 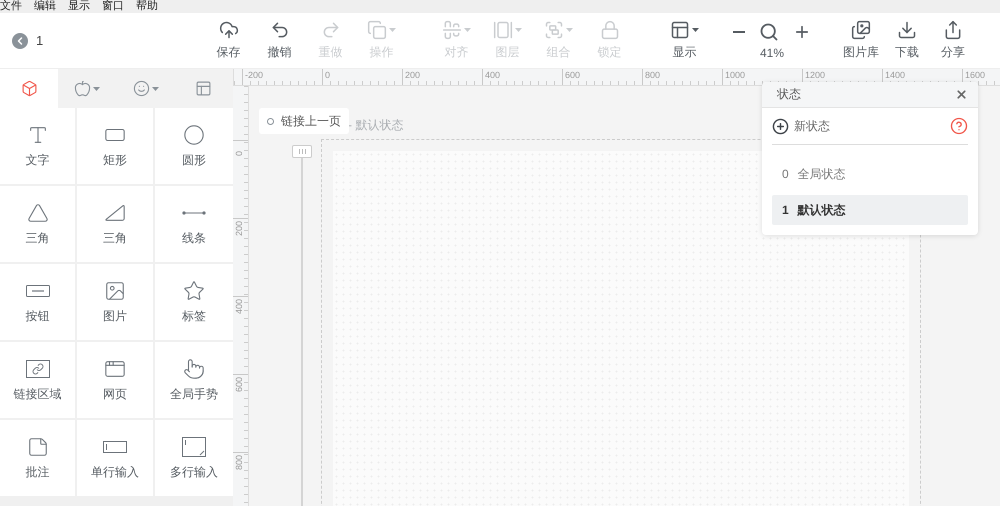 What do you see at coordinates (115, 291) in the screenshot?
I see `image-icon` at bounding box center [115, 291].